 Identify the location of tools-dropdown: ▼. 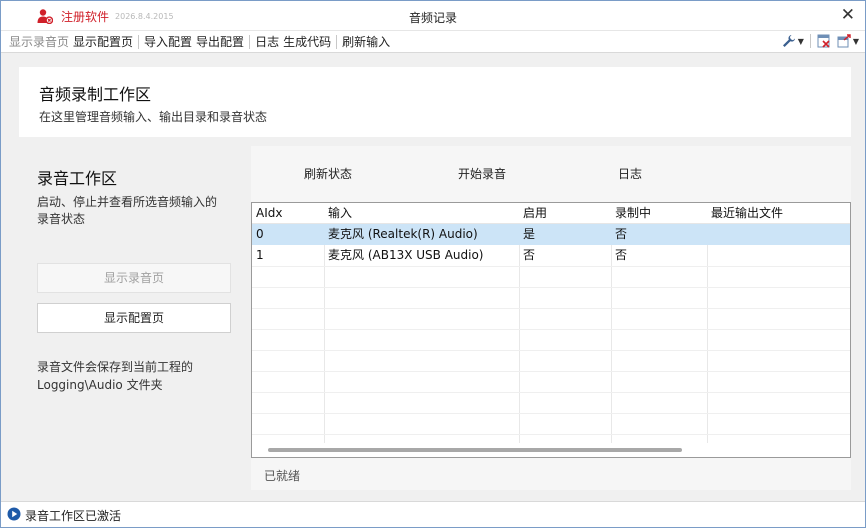
(793, 41).